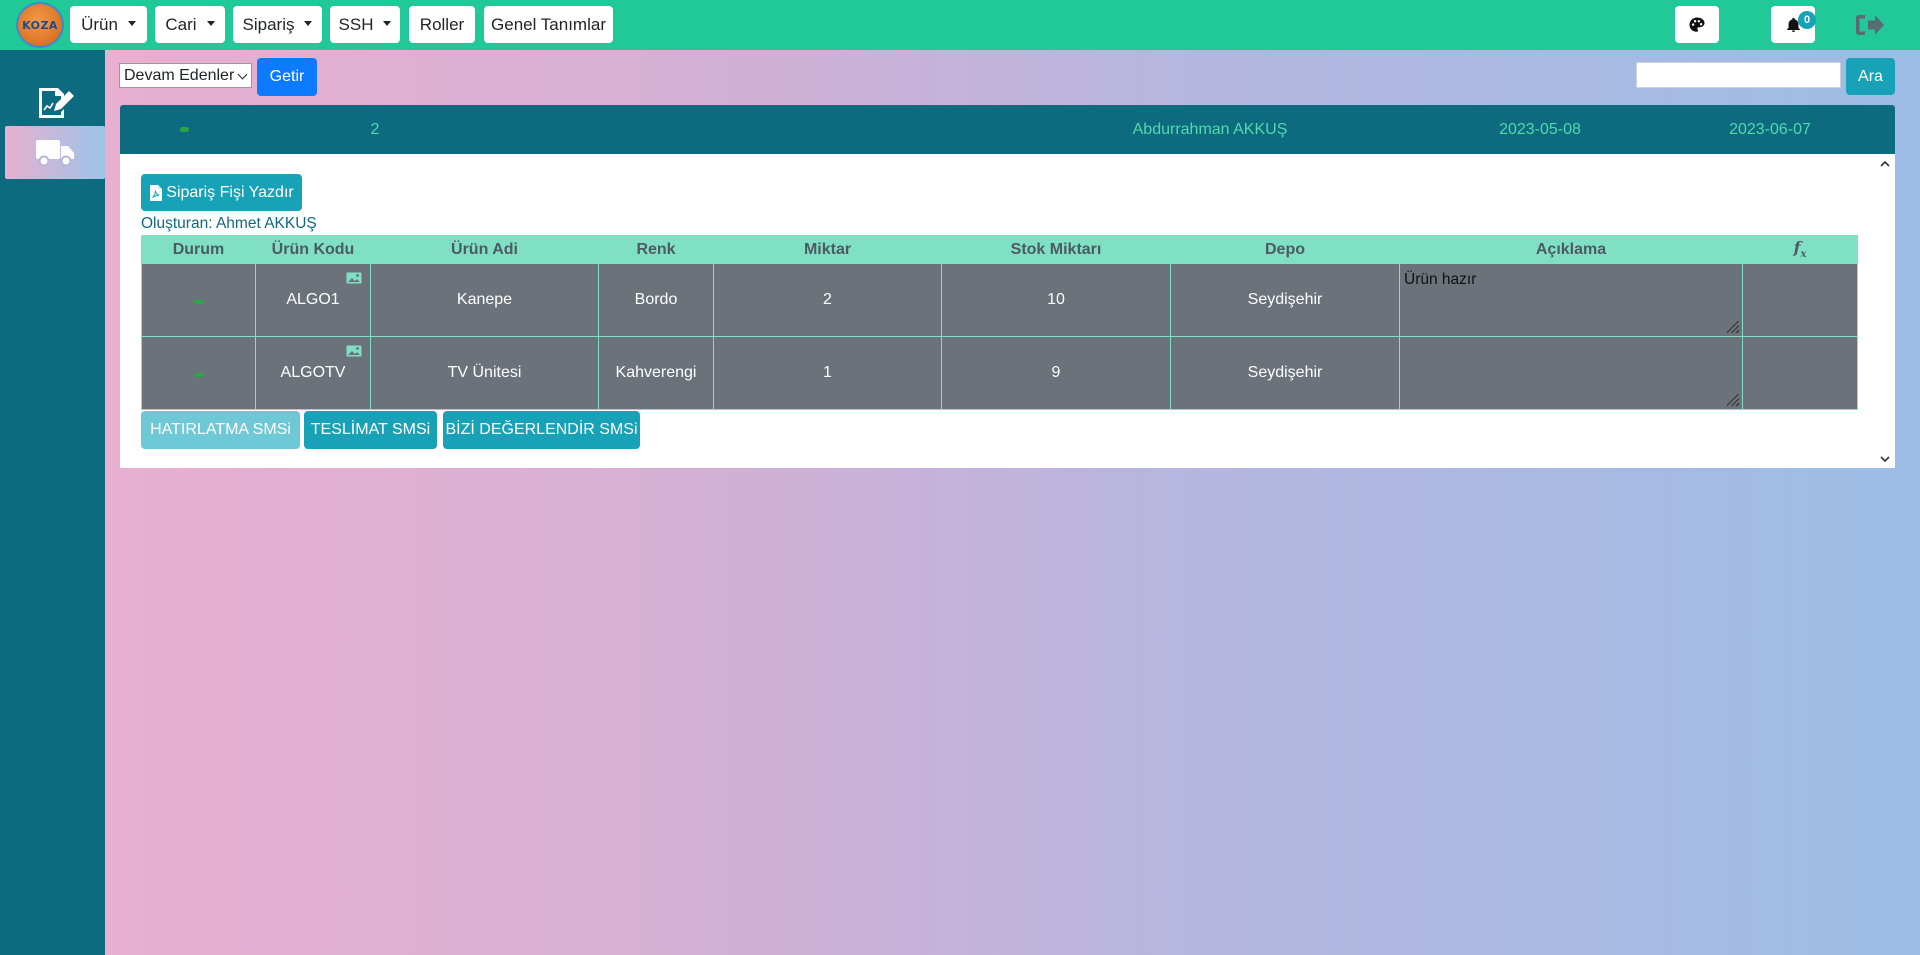  Describe the element at coordinates (156, 192) in the screenshot. I see `file-pdf-icon` at that location.